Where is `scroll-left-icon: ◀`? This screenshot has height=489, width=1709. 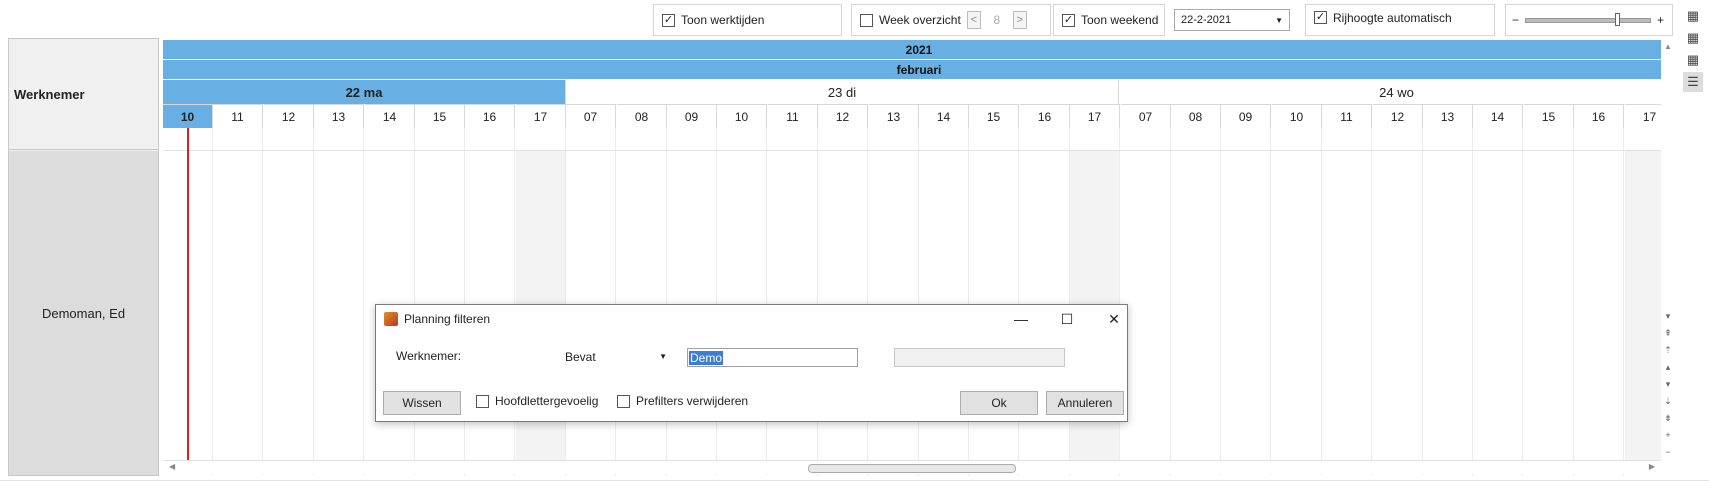
scroll-left-icon: ◀ is located at coordinates (172, 466).